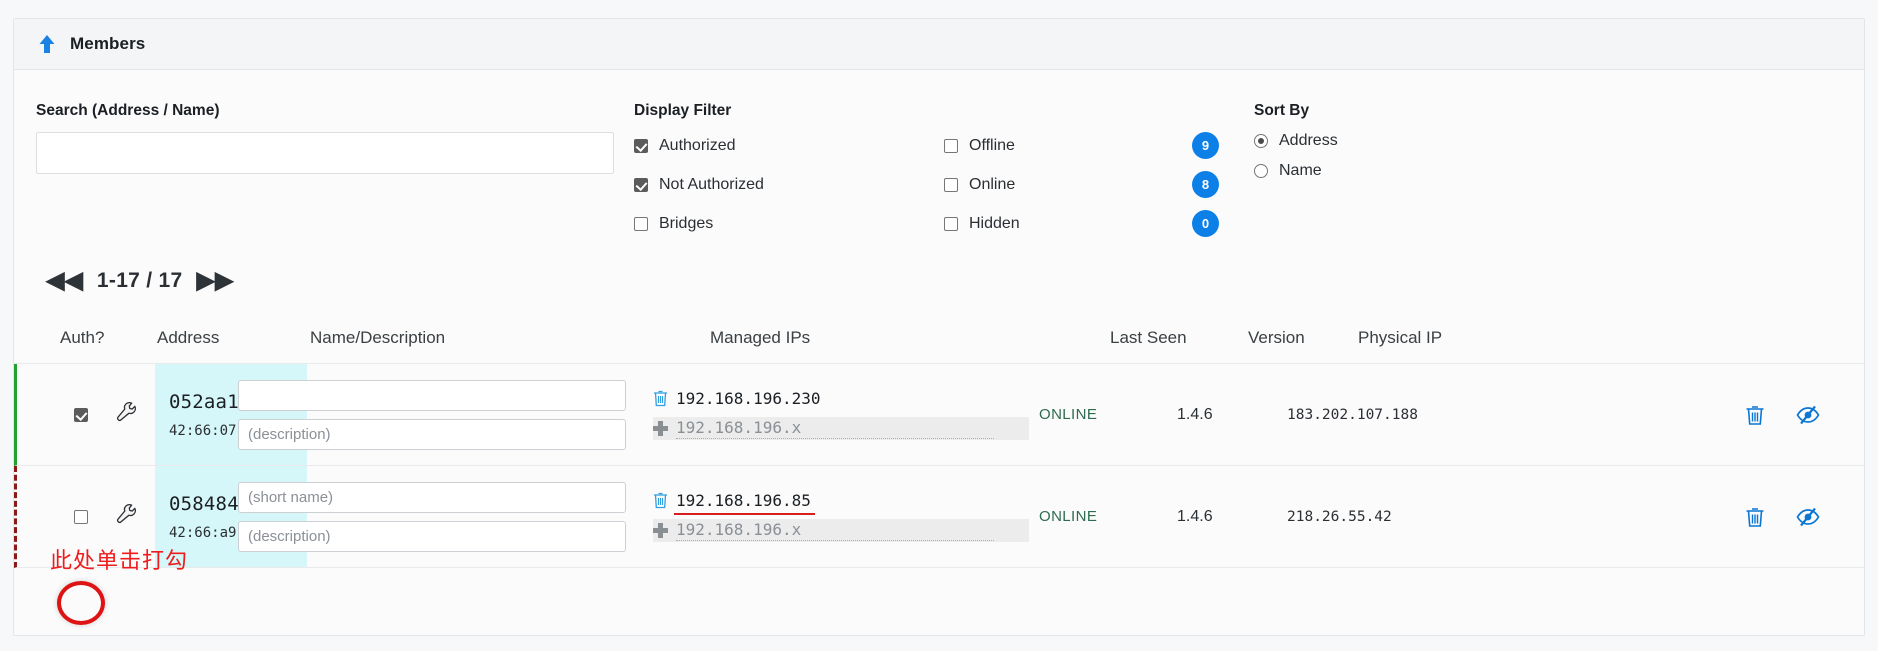 Image resolution: width=1878 pixels, height=651 pixels. Describe the element at coordinates (789, 224) in the screenshot. I see `filter-bridges: Bridges` at that location.